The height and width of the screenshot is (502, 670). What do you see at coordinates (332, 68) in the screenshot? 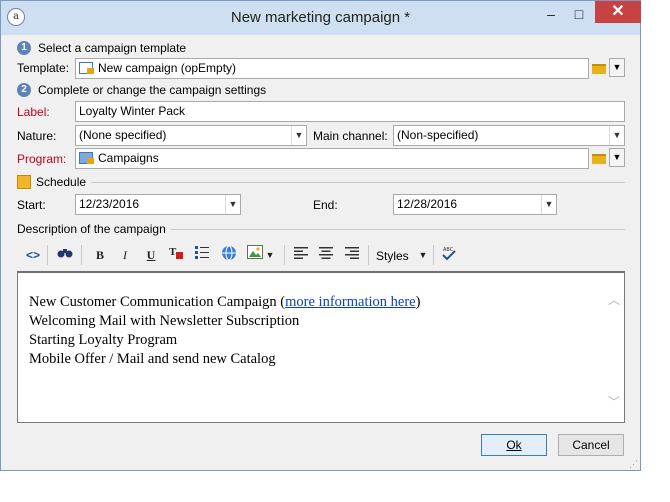
I see `template-field: New campaign (opEmpty)` at bounding box center [332, 68].